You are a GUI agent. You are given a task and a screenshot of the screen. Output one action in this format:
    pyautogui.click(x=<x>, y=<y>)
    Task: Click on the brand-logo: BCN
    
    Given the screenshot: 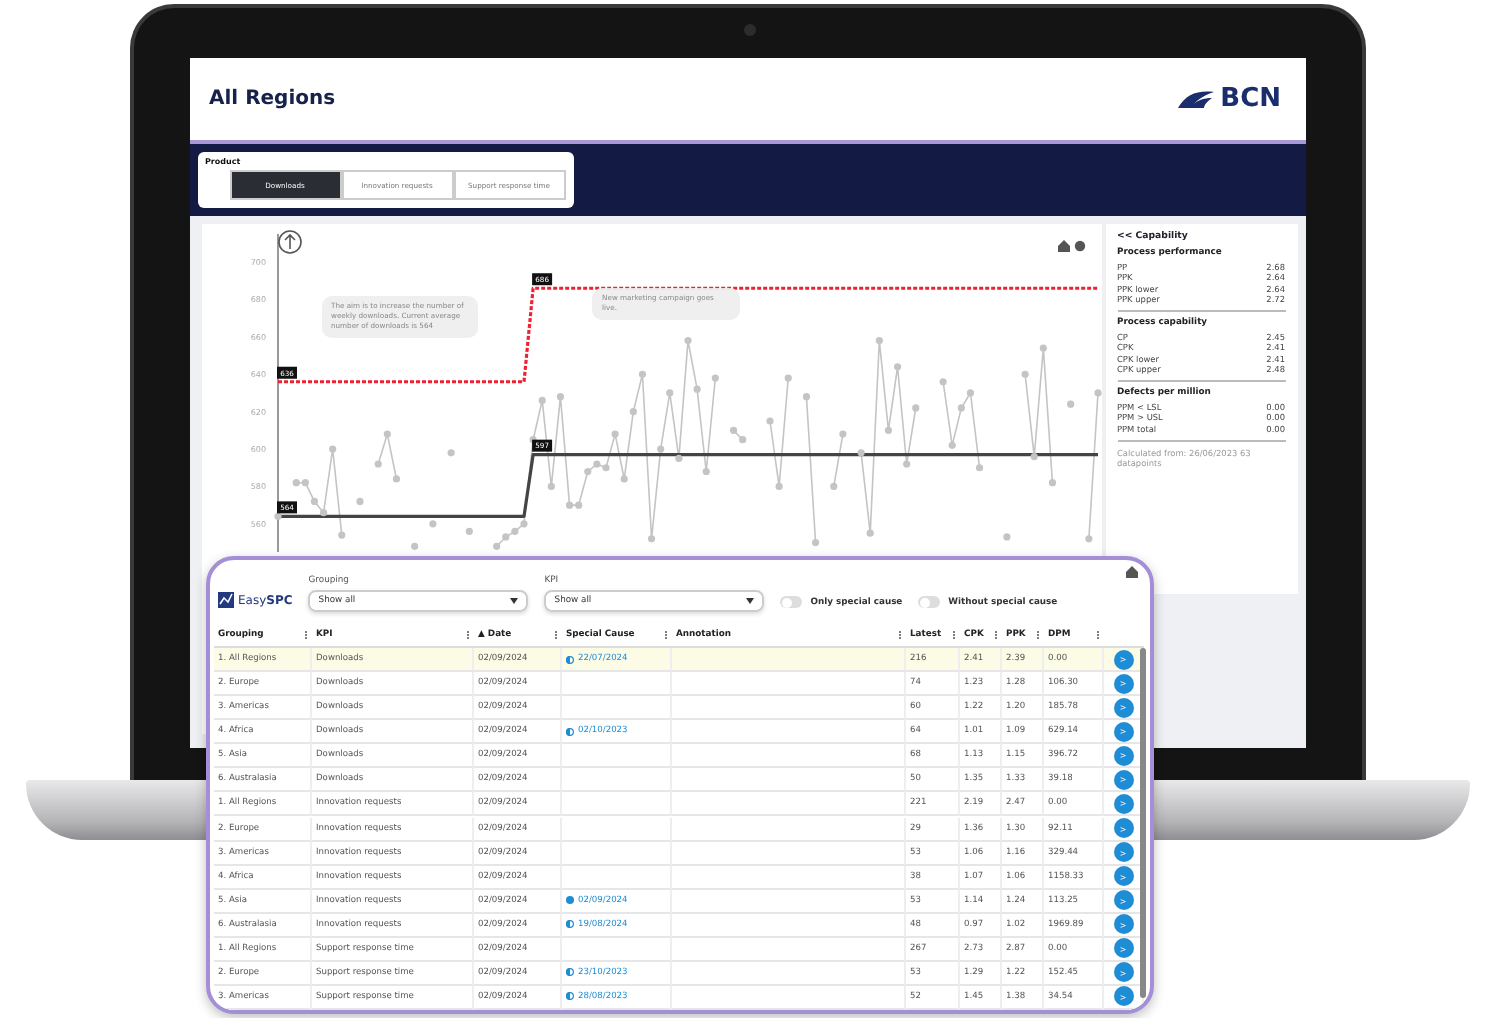 What is the action you would take?
    pyautogui.click(x=1250, y=99)
    